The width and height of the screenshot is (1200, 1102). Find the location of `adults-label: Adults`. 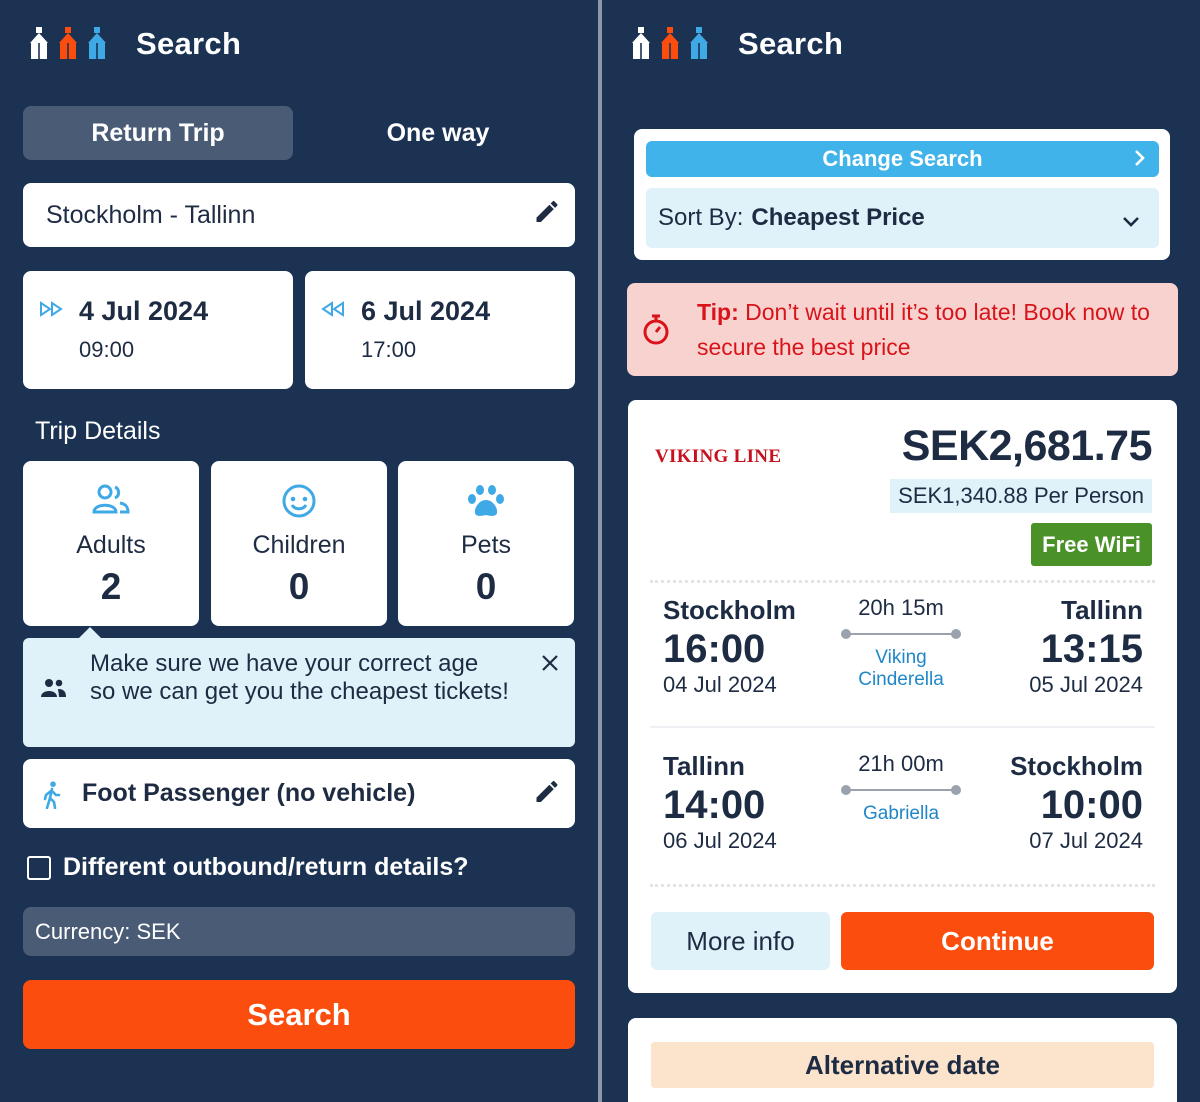

adults-label: Adults is located at coordinates (111, 545).